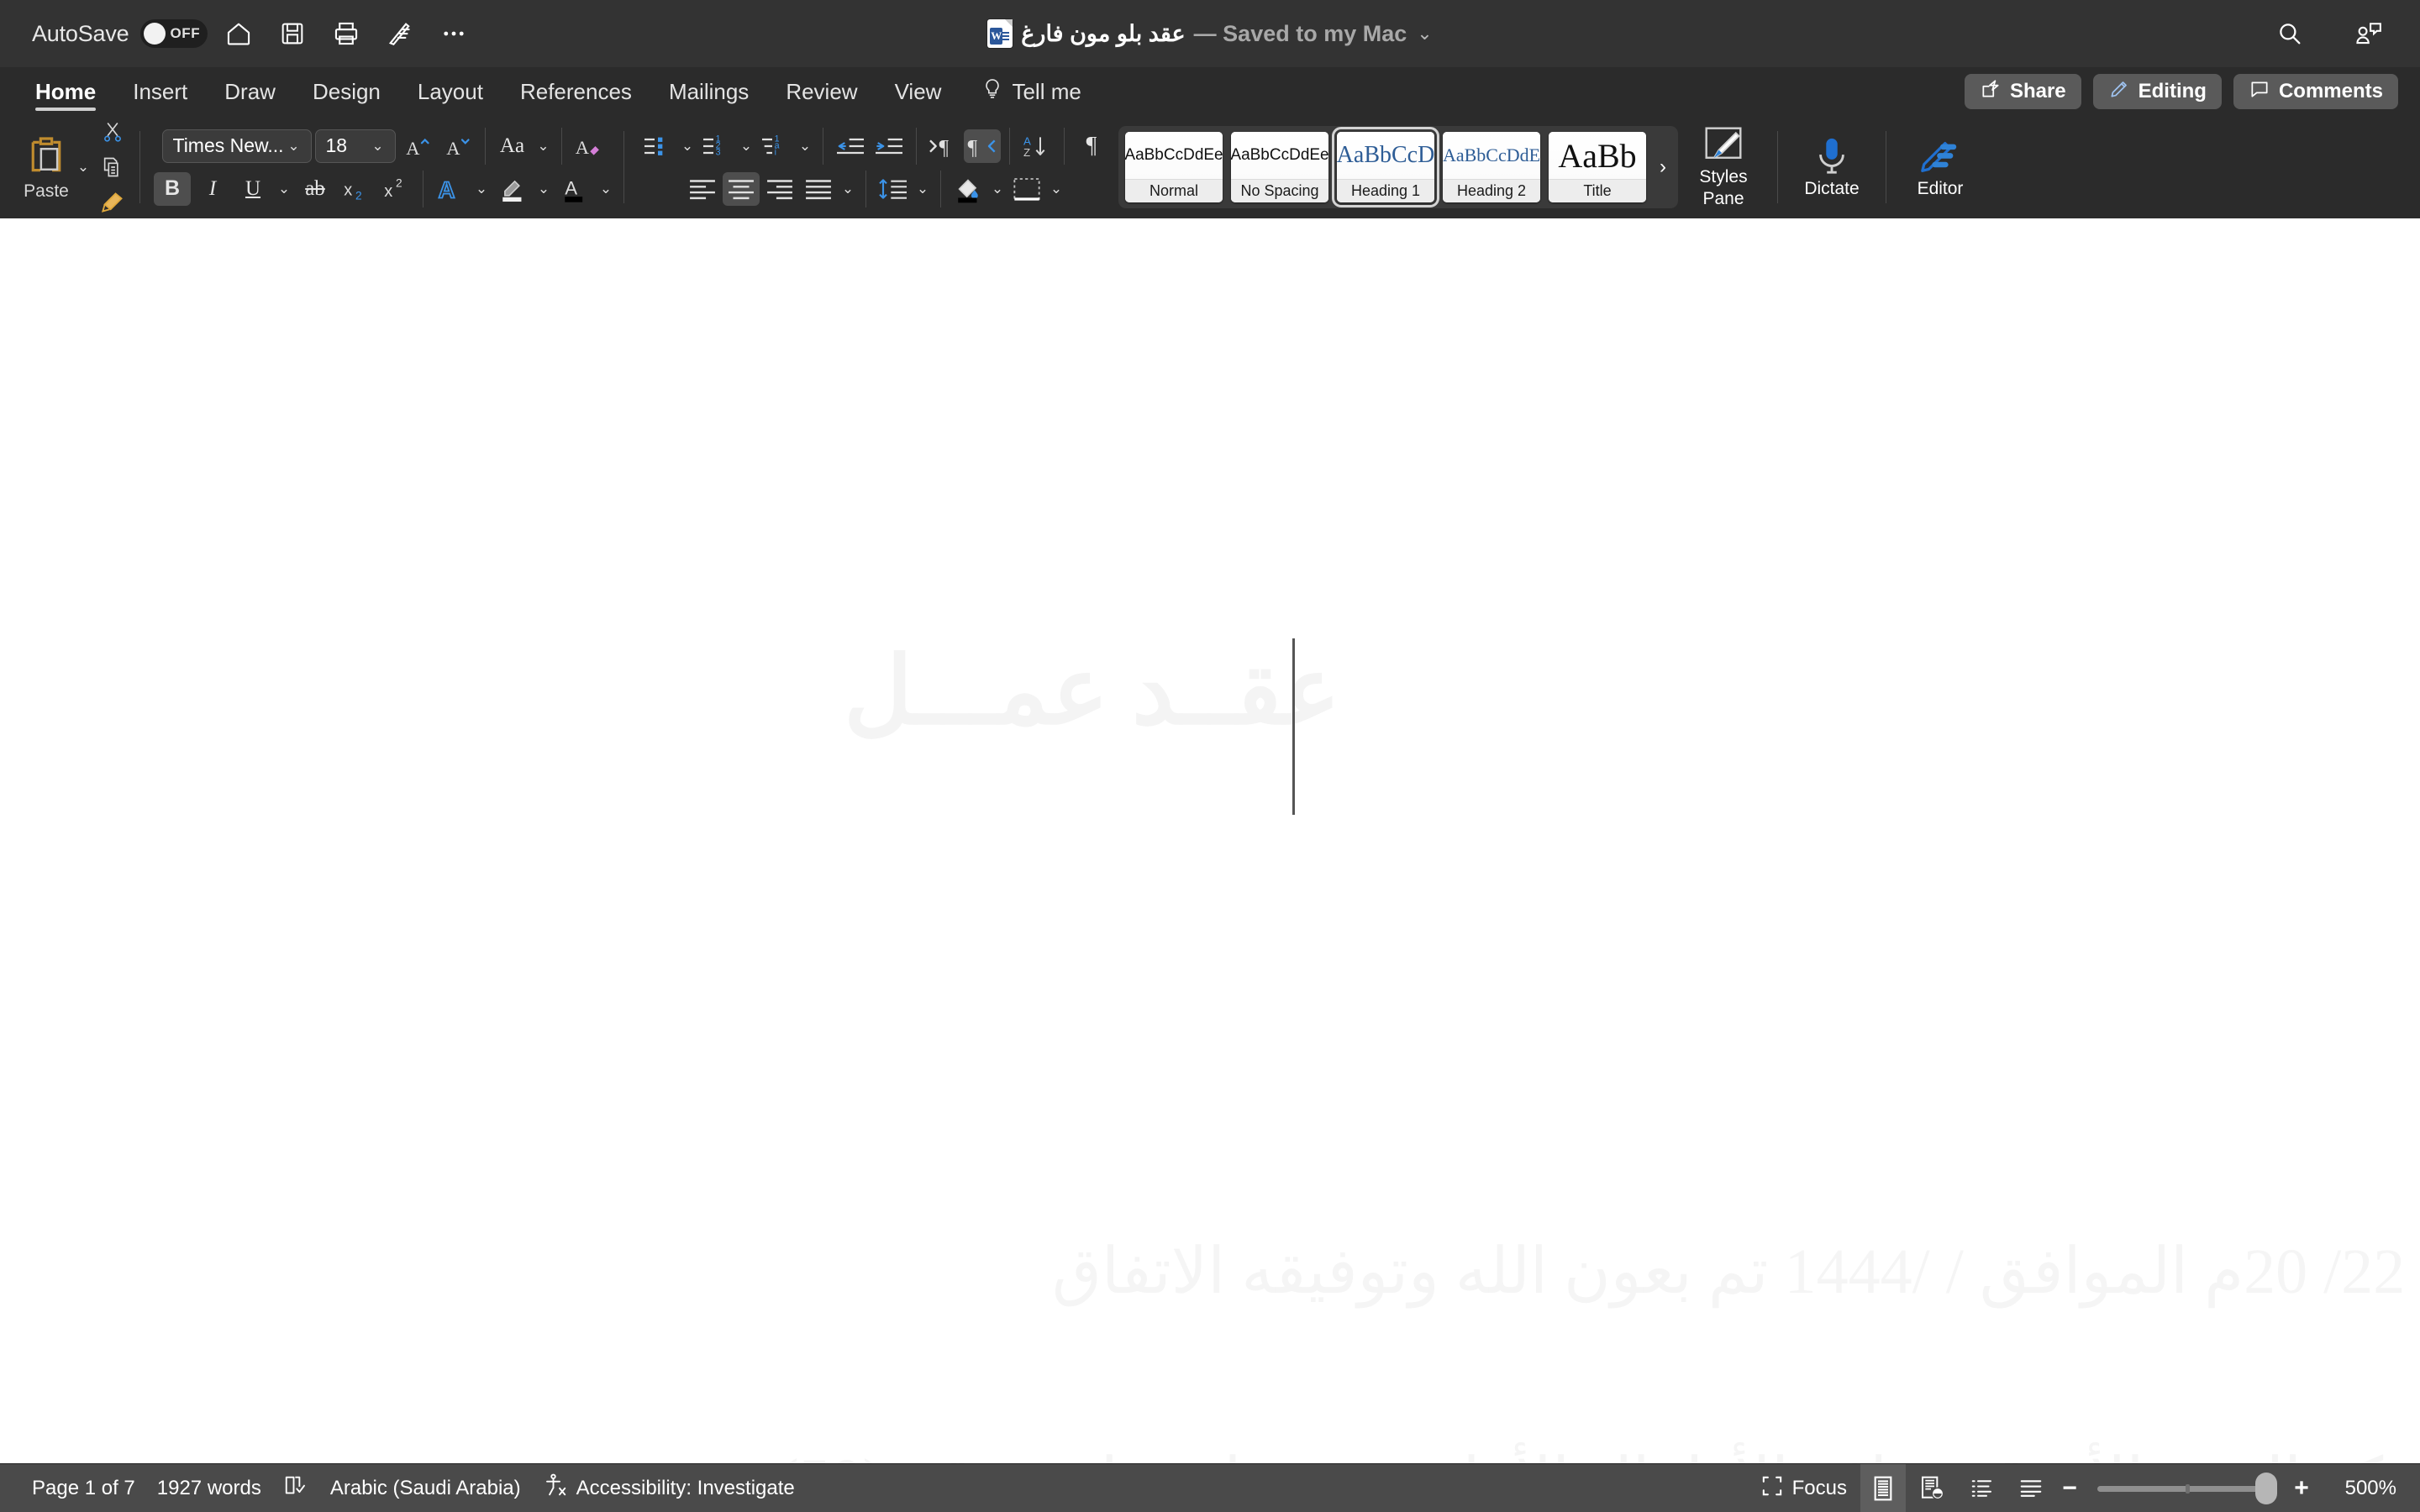 This screenshot has width=2420, height=1512. Describe the element at coordinates (450, 189) in the screenshot. I see `text-effects-icon: A` at that location.